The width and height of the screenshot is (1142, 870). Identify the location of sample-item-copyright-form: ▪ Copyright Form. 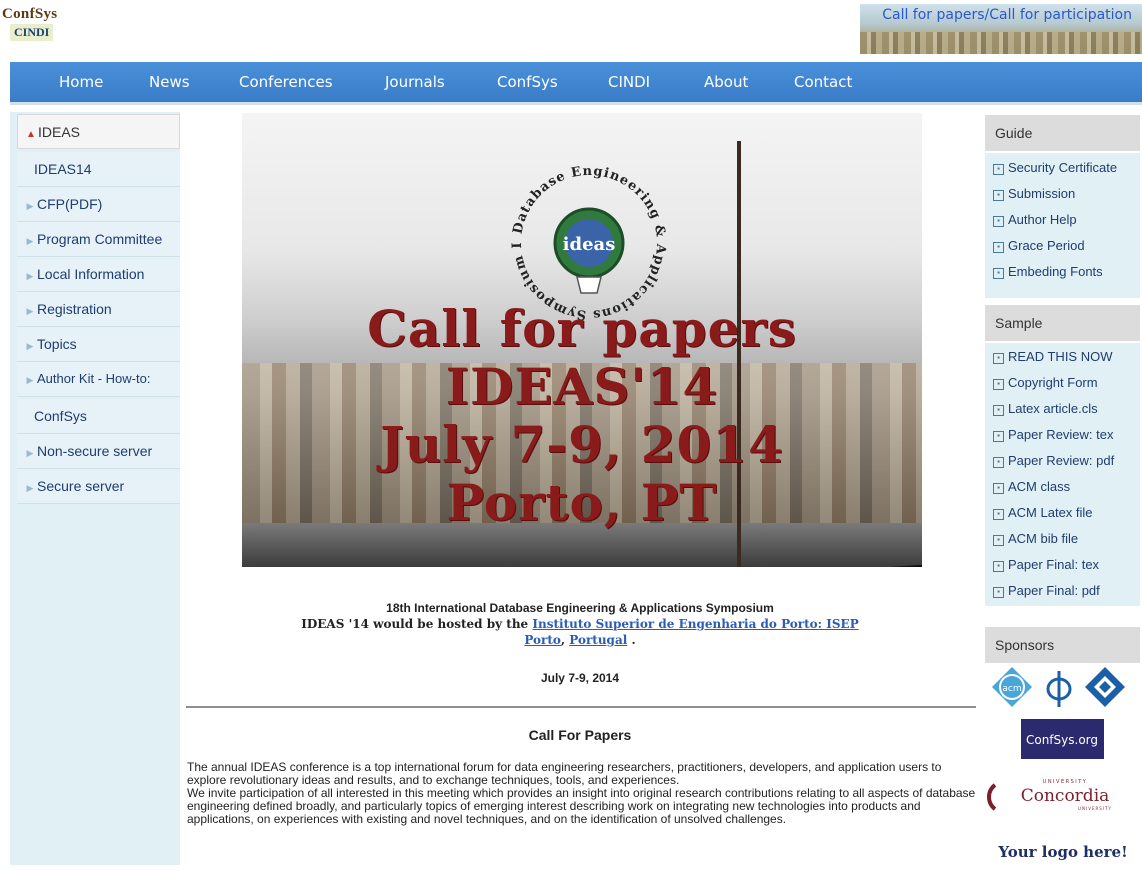
(1062, 383).